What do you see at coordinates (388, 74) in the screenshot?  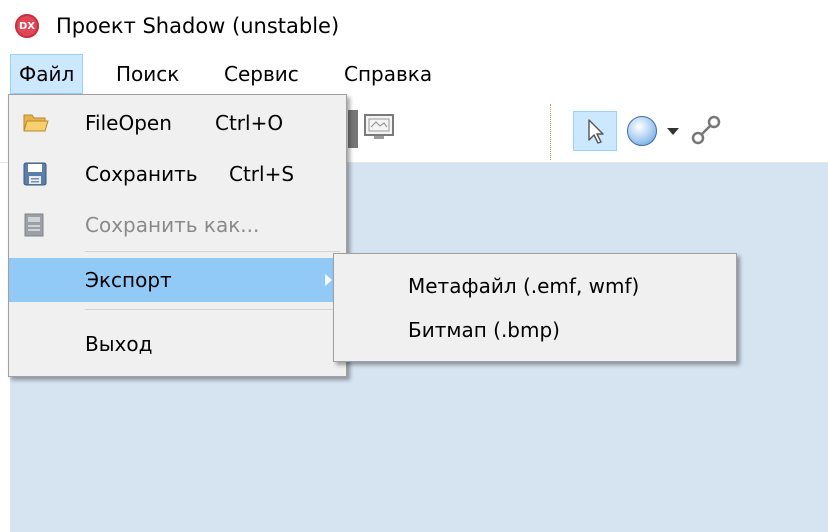 I see `menu-help: Справка` at bounding box center [388, 74].